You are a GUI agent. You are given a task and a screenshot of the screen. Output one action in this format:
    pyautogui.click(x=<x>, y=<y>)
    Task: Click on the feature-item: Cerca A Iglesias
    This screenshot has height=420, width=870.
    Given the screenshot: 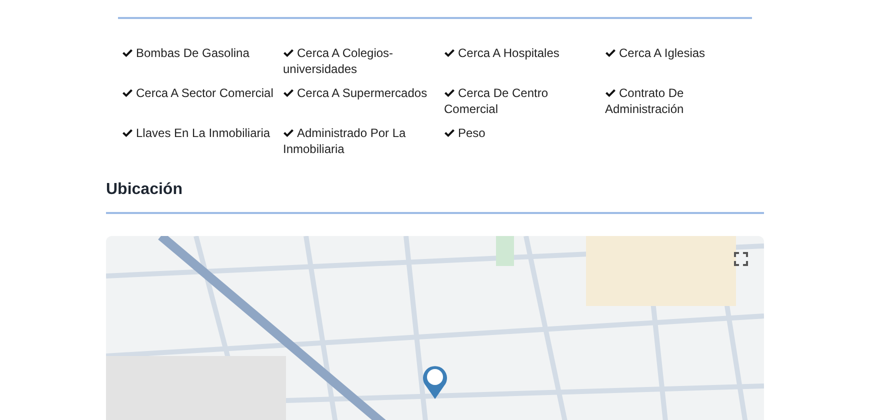 What is the action you would take?
    pyautogui.click(x=685, y=61)
    